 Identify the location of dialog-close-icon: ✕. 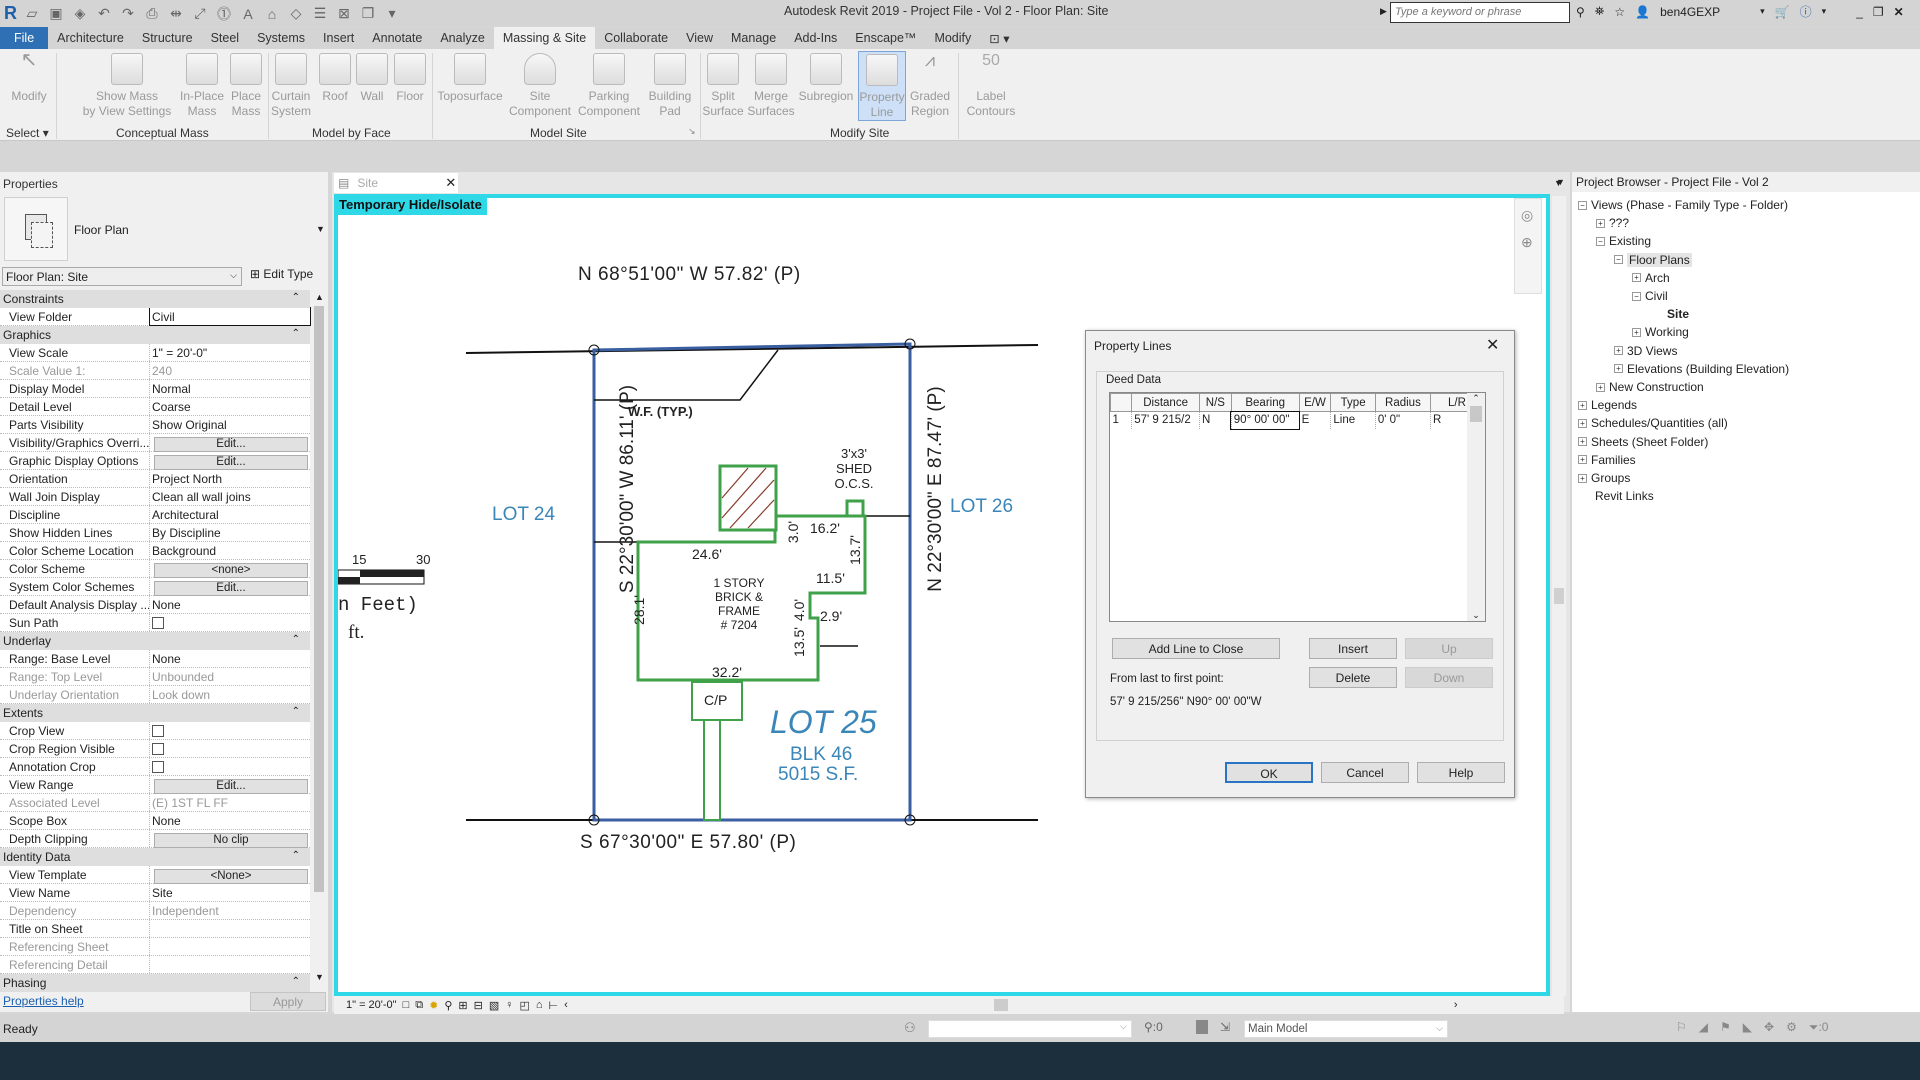
(1492, 345).